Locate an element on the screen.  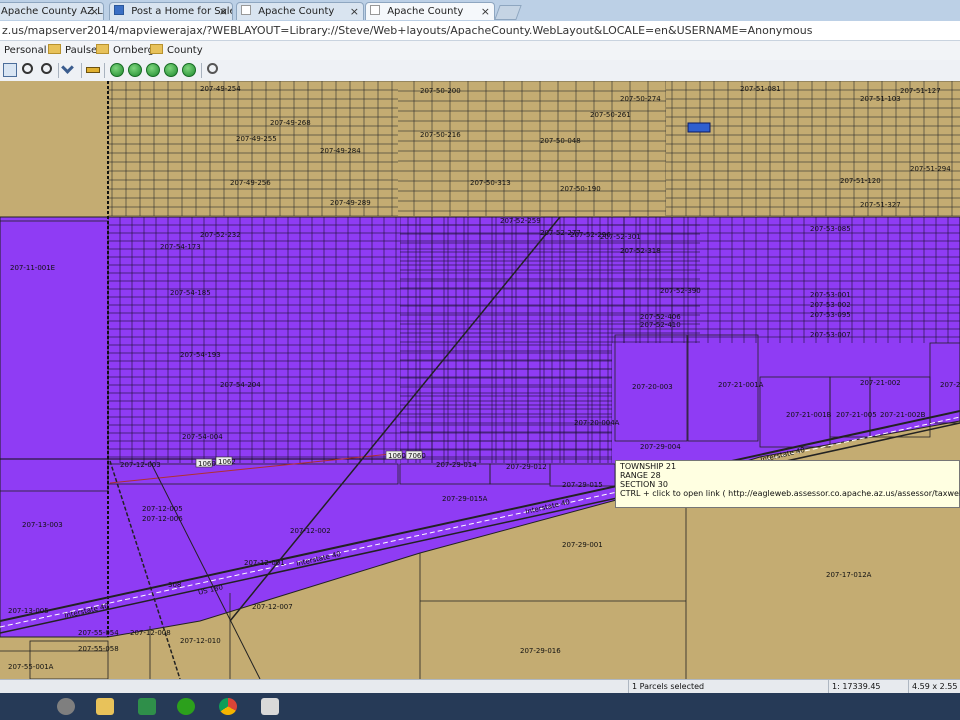
refresh-icon is located at coordinates (212, 68).